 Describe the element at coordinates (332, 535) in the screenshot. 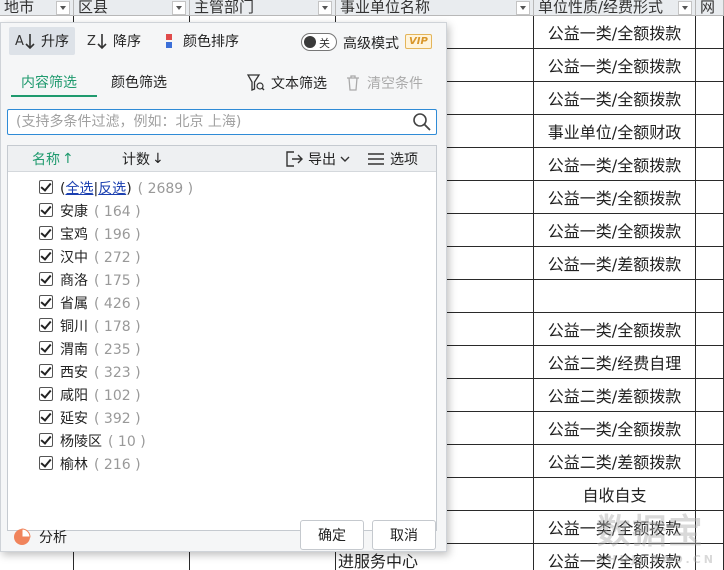

I see `ok-button: 确定` at that location.